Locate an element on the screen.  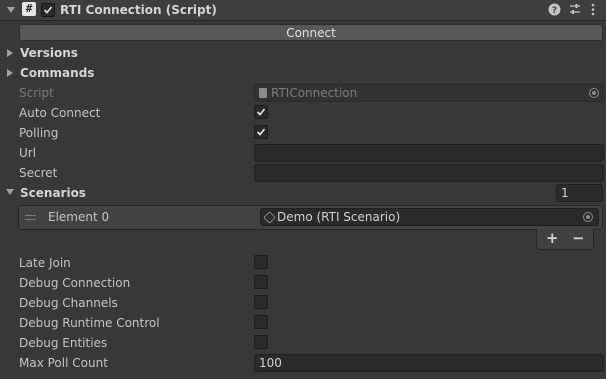
help-icon: ? is located at coordinates (555, 10).